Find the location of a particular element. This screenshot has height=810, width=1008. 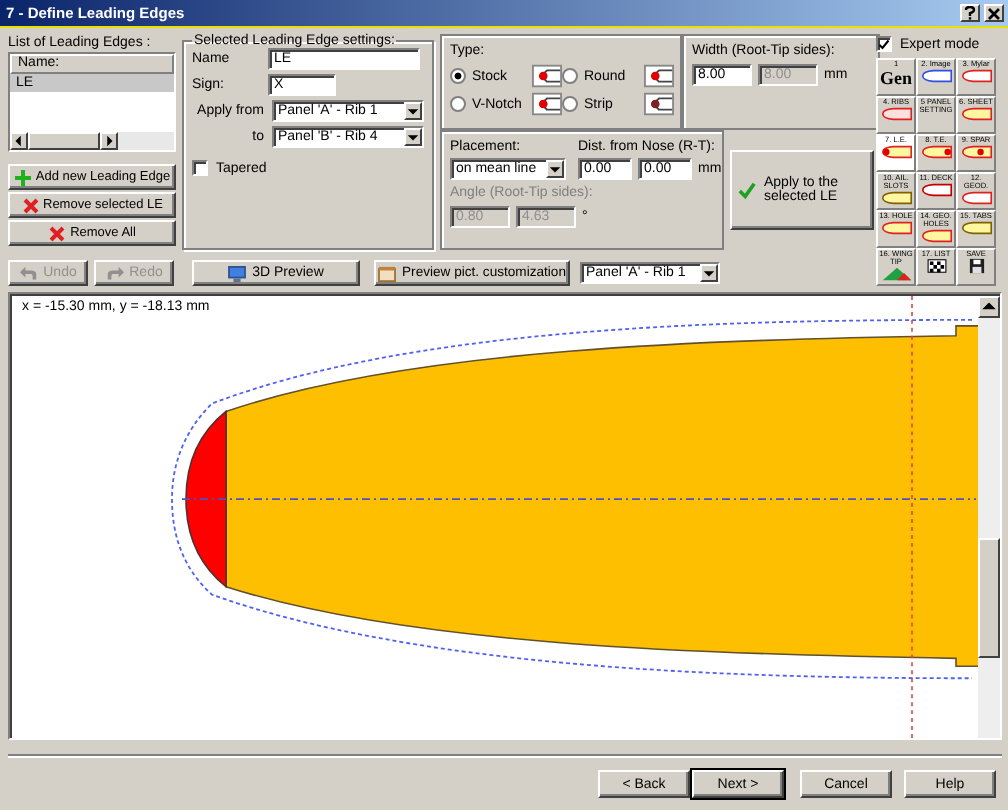

monitor-icon is located at coordinates (237, 273).